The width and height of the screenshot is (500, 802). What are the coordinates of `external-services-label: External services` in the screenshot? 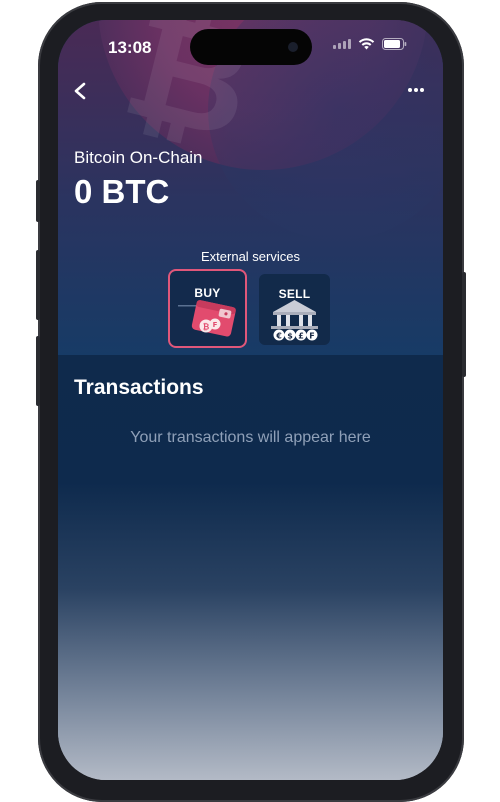 It's located at (250, 256).